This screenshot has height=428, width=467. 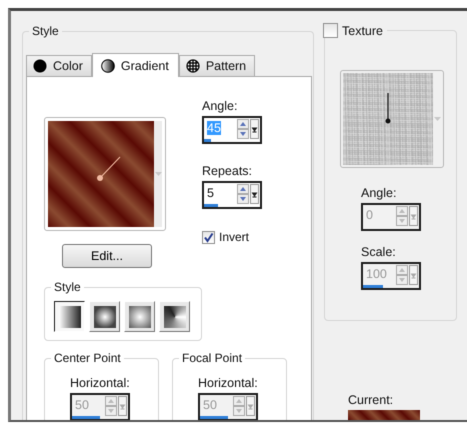 What do you see at coordinates (210, 193) in the screenshot?
I see `spin-value: 5` at bounding box center [210, 193].